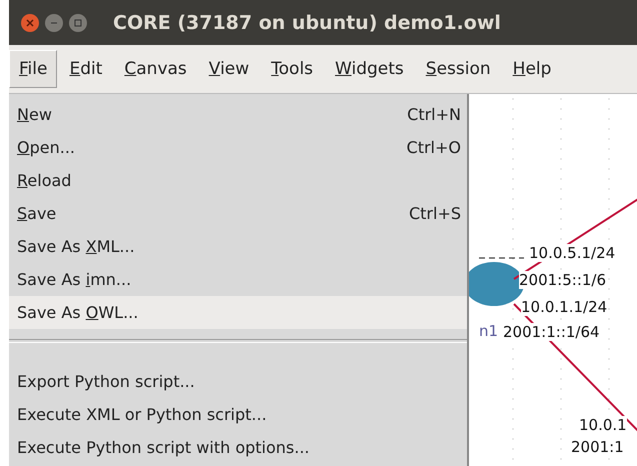 The image size is (637, 466). Describe the element at coordinates (78, 23) in the screenshot. I see `maximize-icon` at that location.